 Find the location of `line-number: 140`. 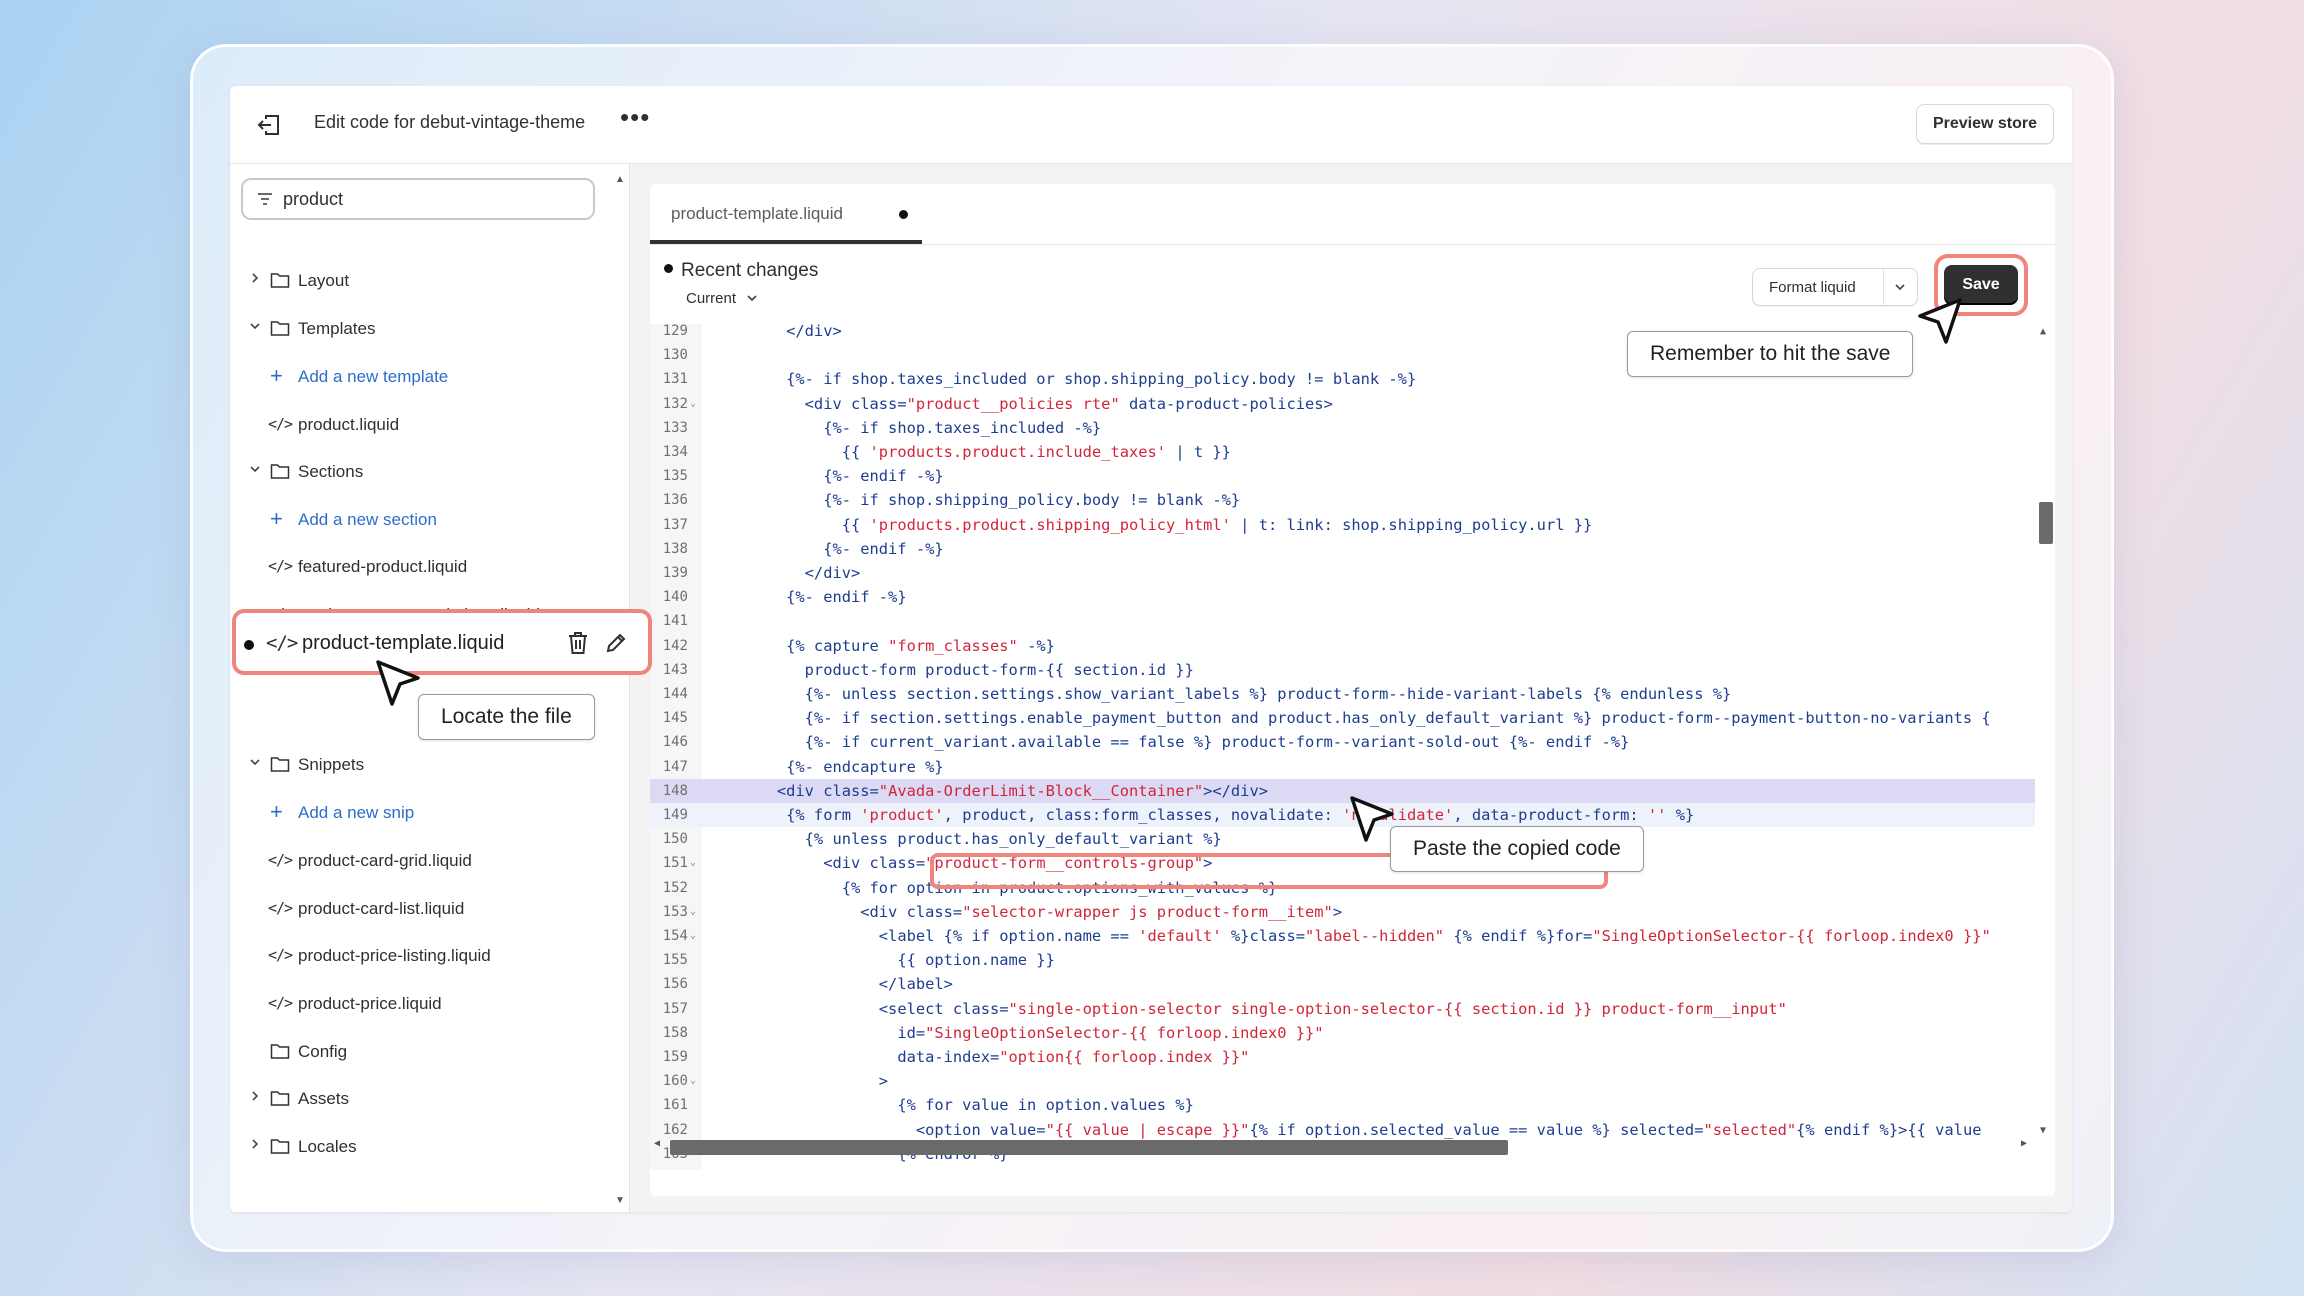

line-number: 140 is located at coordinates (675, 597).